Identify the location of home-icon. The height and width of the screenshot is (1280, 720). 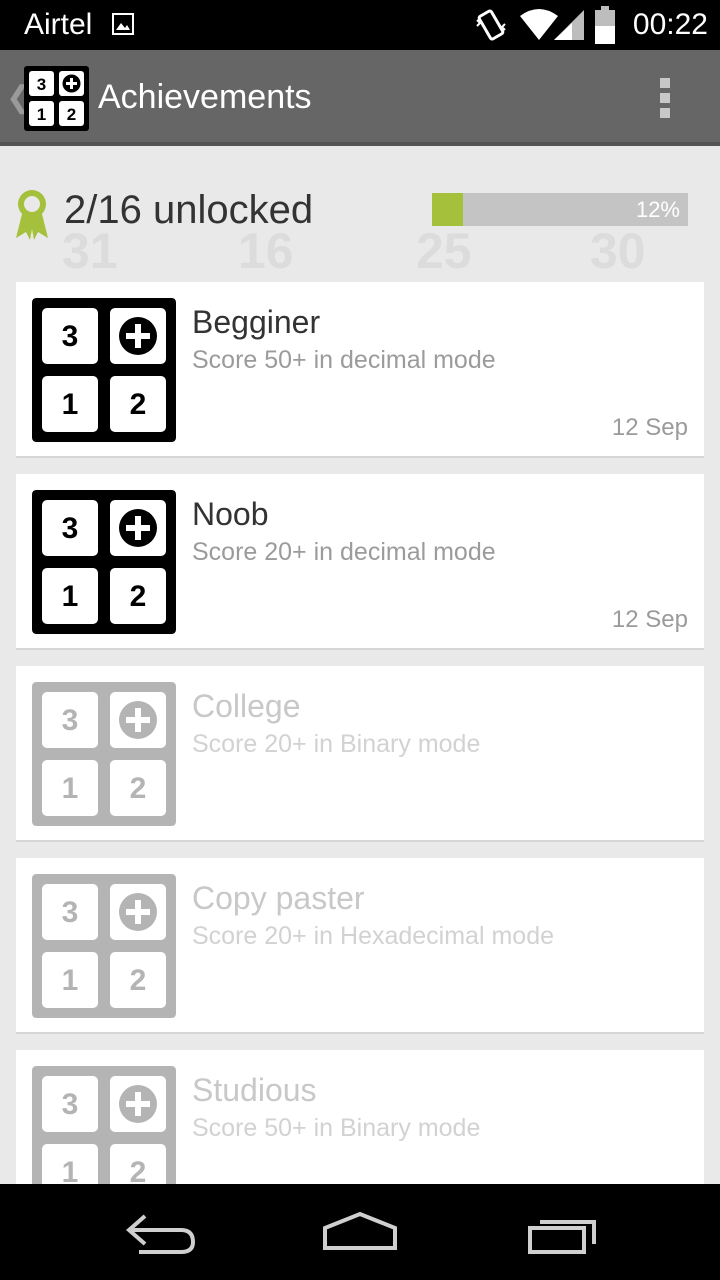
(360, 1233).